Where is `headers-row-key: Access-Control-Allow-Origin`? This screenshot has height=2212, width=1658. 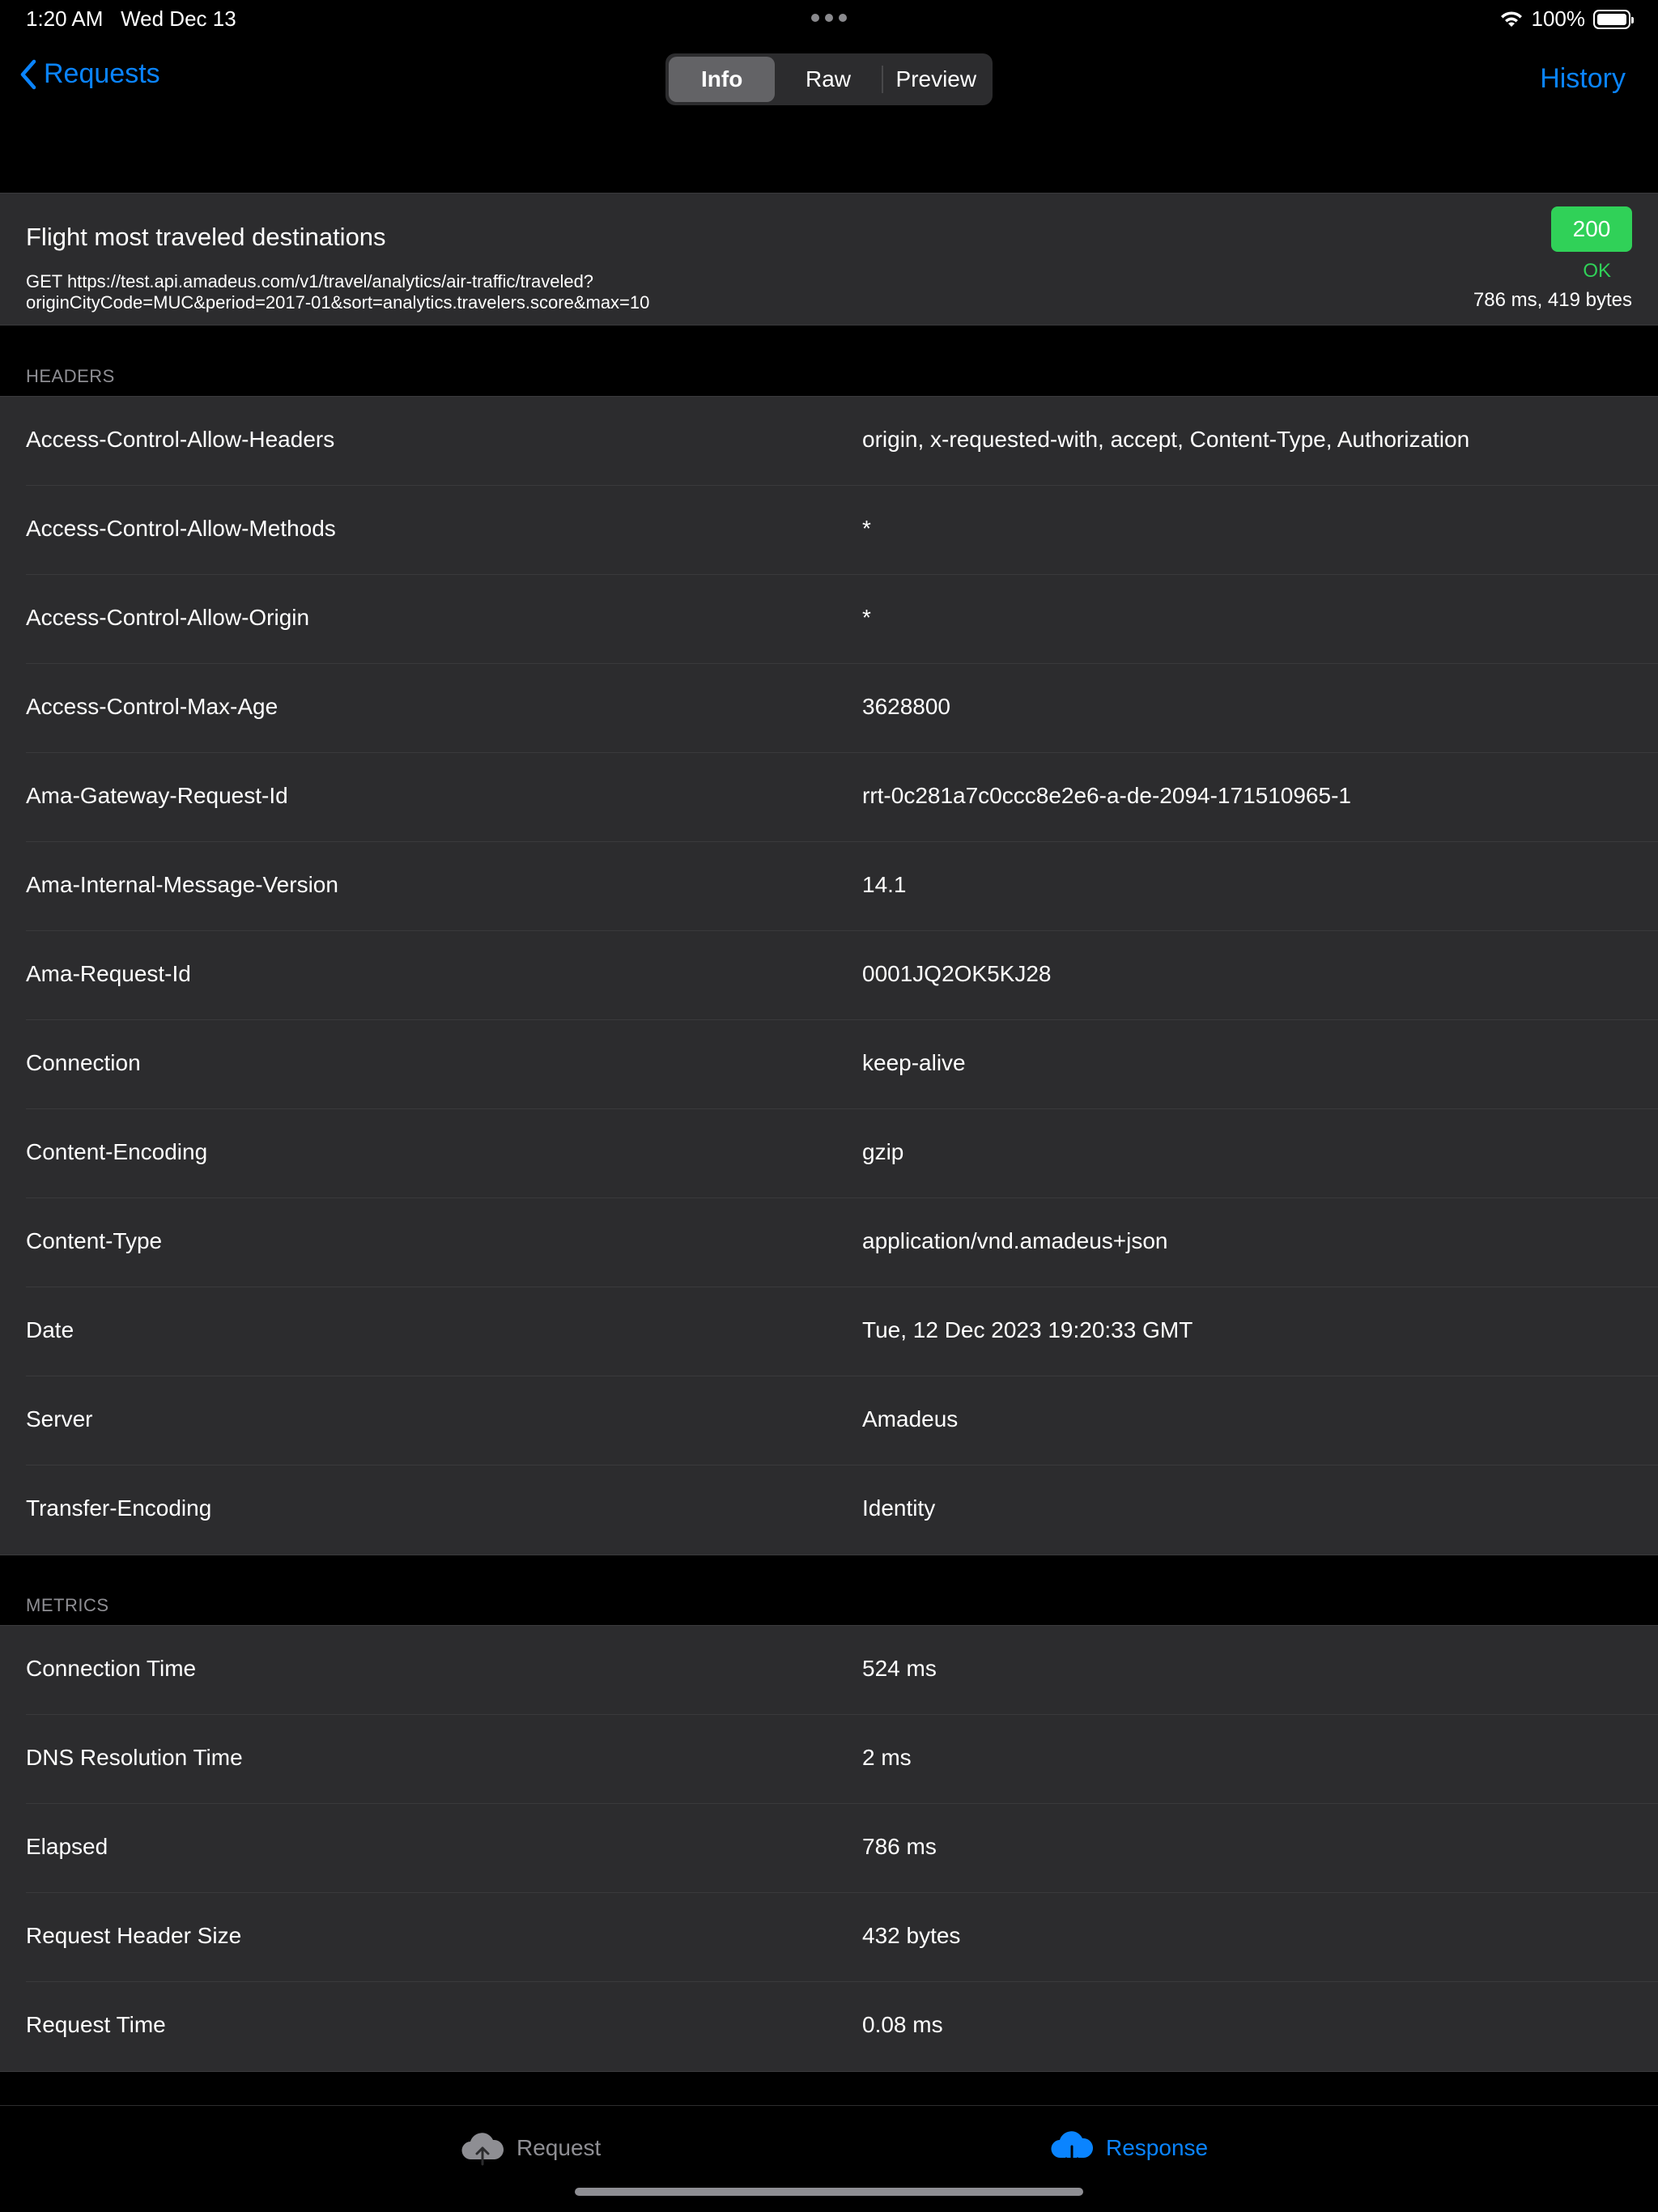
headers-row-key: Access-Control-Allow-Origin is located at coordinates (168, 618).